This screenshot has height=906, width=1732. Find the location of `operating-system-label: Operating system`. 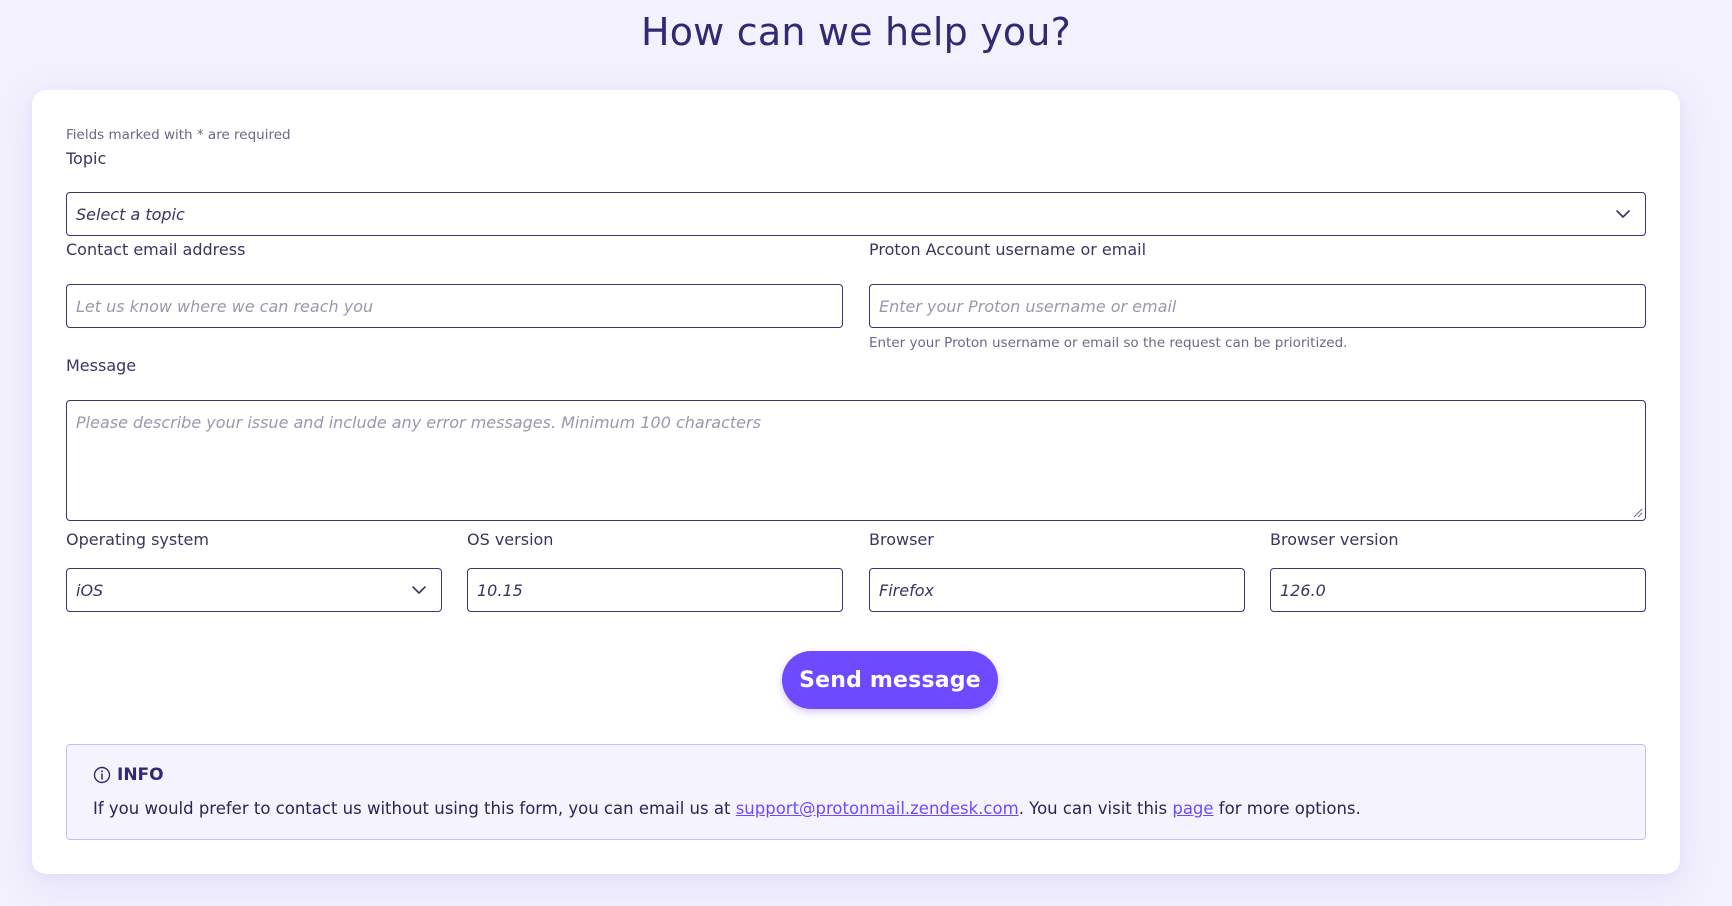

operating-system-label: Operating system is located at coordinates (137, 539).